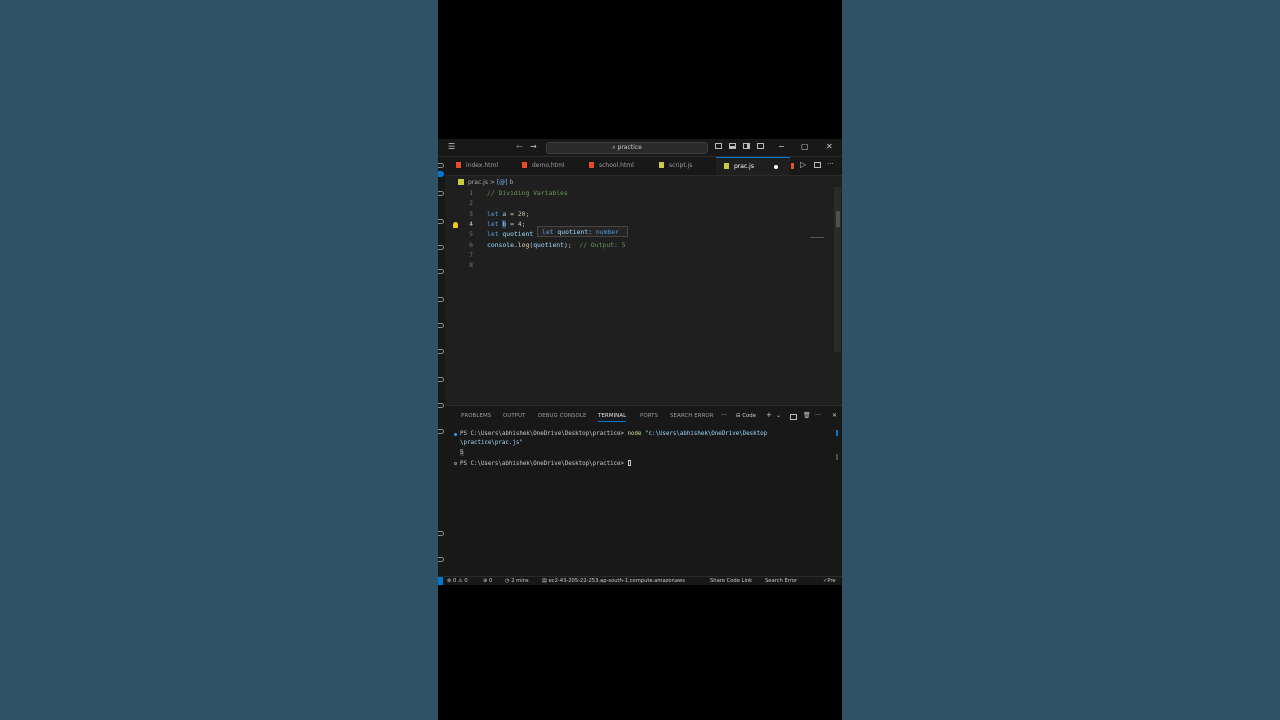  Describe the element at coordinates (441, 271) in the screenshot. I see `remote-explorer-icon` at that location.